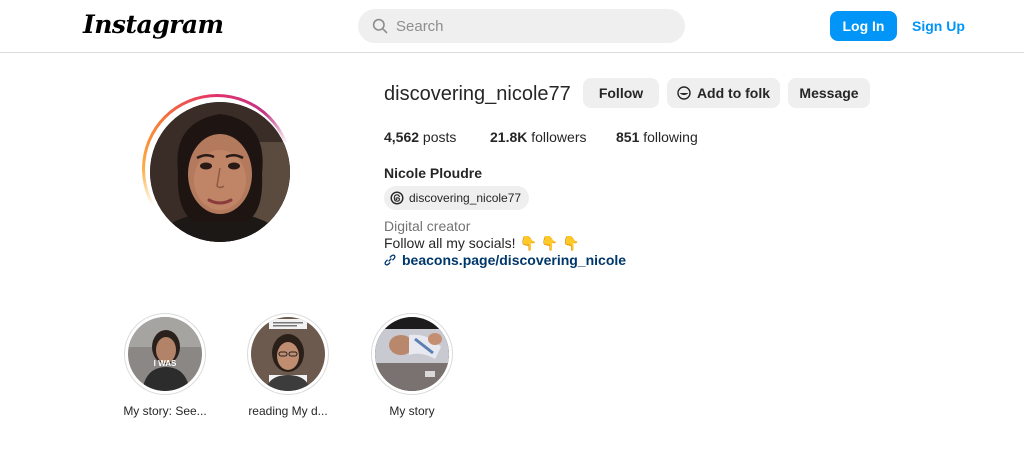 Image resolution: width=1024 pixels, height=464 pixels. What do you see at coordinates (733, 93) in the screenshot?
I see `add-to-folk-label: Add to folk` at bounding box center [733, 93].